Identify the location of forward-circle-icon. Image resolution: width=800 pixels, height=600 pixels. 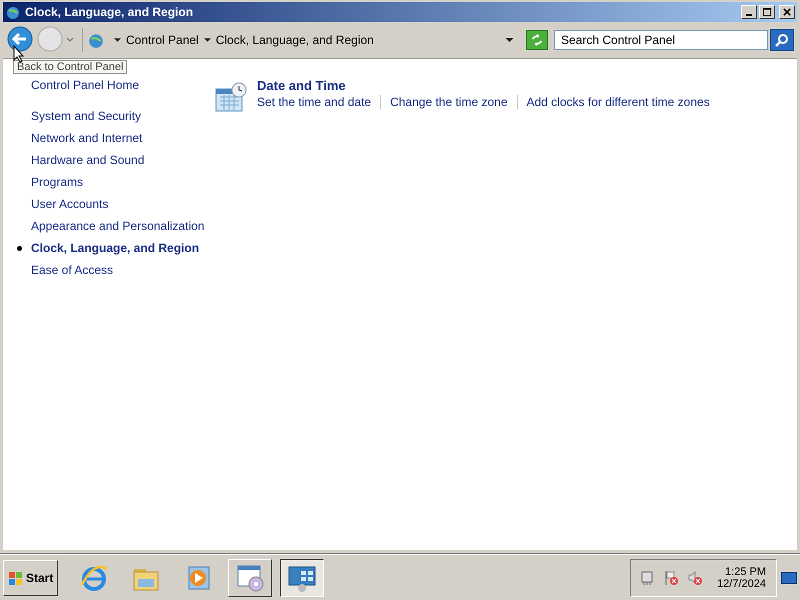
(50, 39).